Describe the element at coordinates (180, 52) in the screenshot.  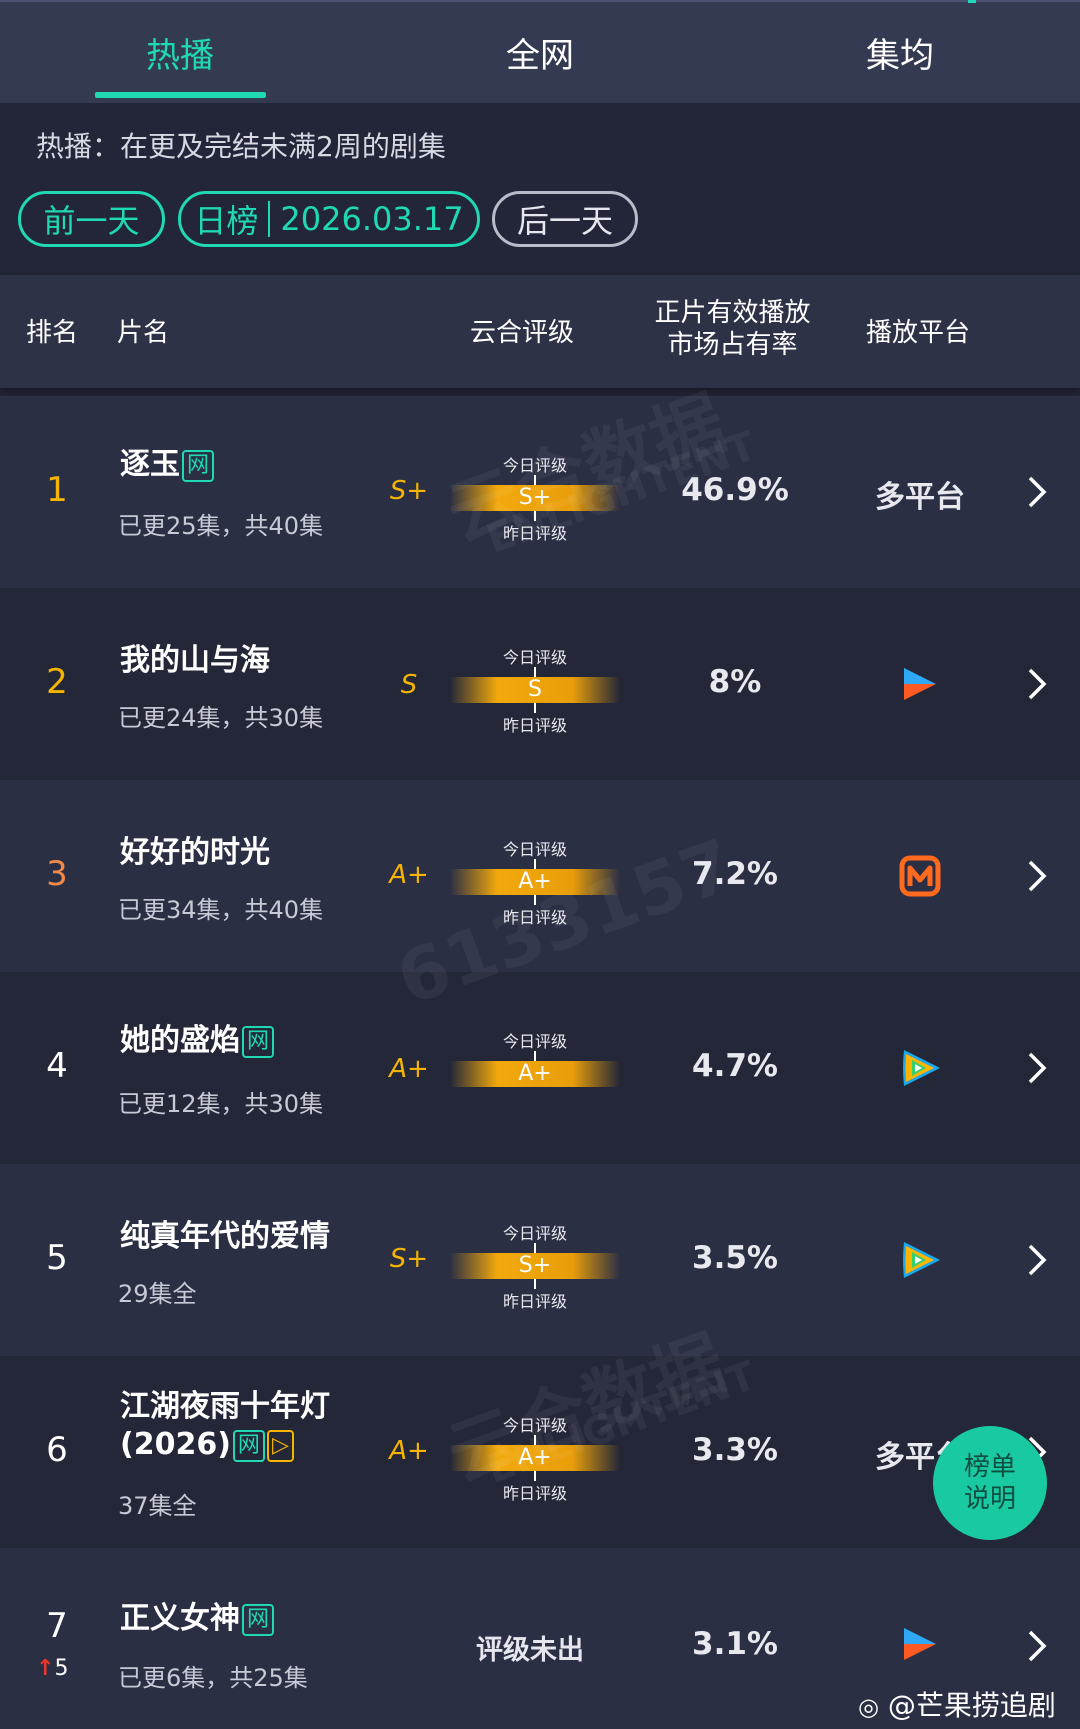
I see `tab-hot: 热播` at that location.